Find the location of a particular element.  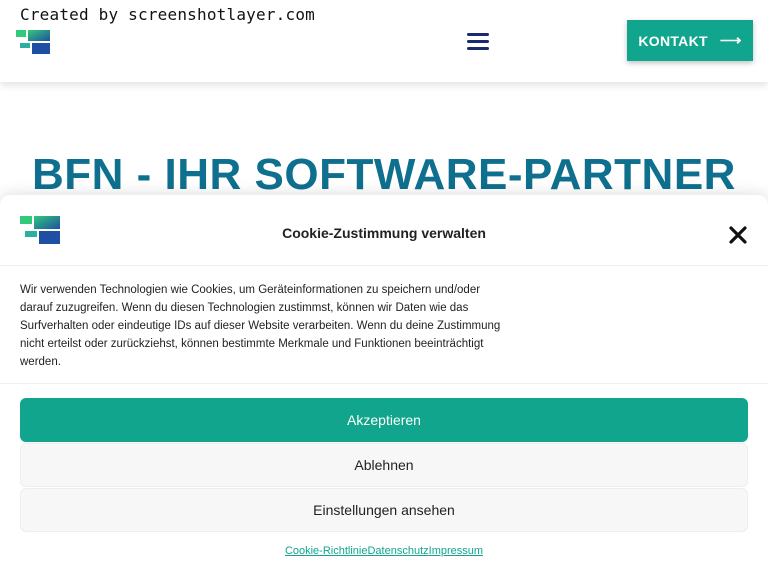

cookie-footer-links: Cookie-RichtlinieDatenschutzImpressum is located at coordinates (384, 551).